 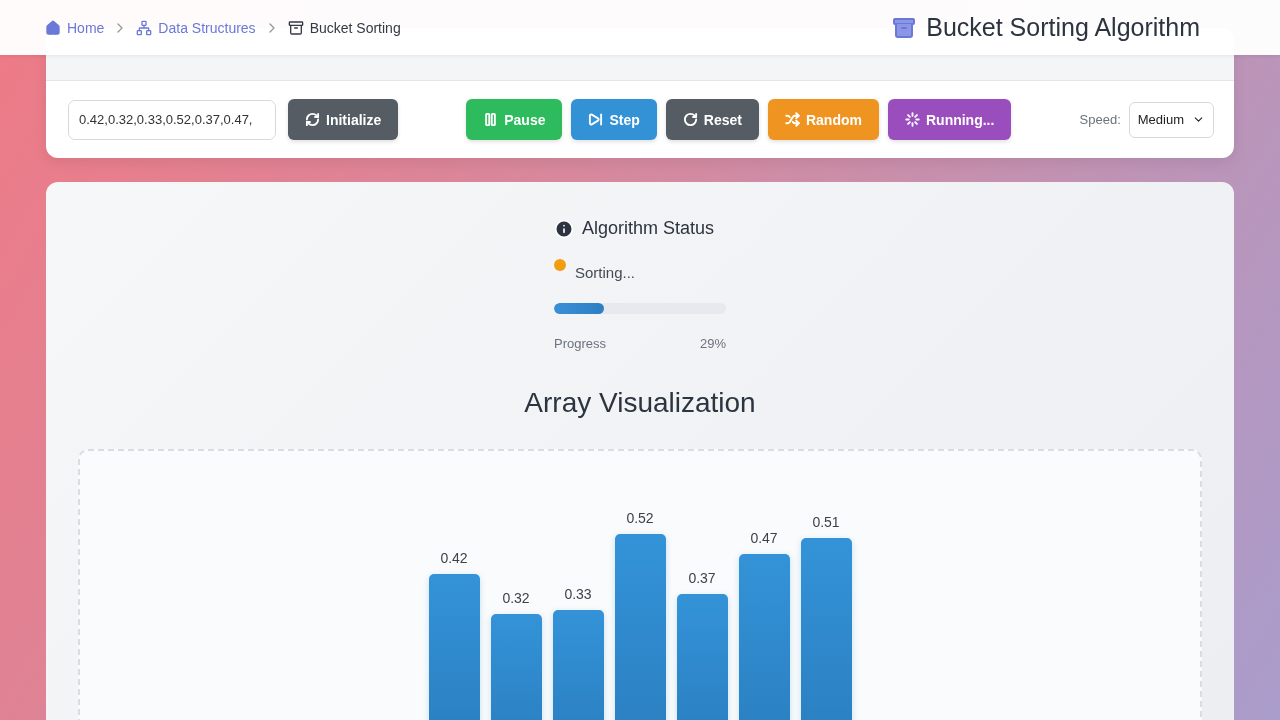 I want to click on progress-label: Progress, so click(x=580, y=343).